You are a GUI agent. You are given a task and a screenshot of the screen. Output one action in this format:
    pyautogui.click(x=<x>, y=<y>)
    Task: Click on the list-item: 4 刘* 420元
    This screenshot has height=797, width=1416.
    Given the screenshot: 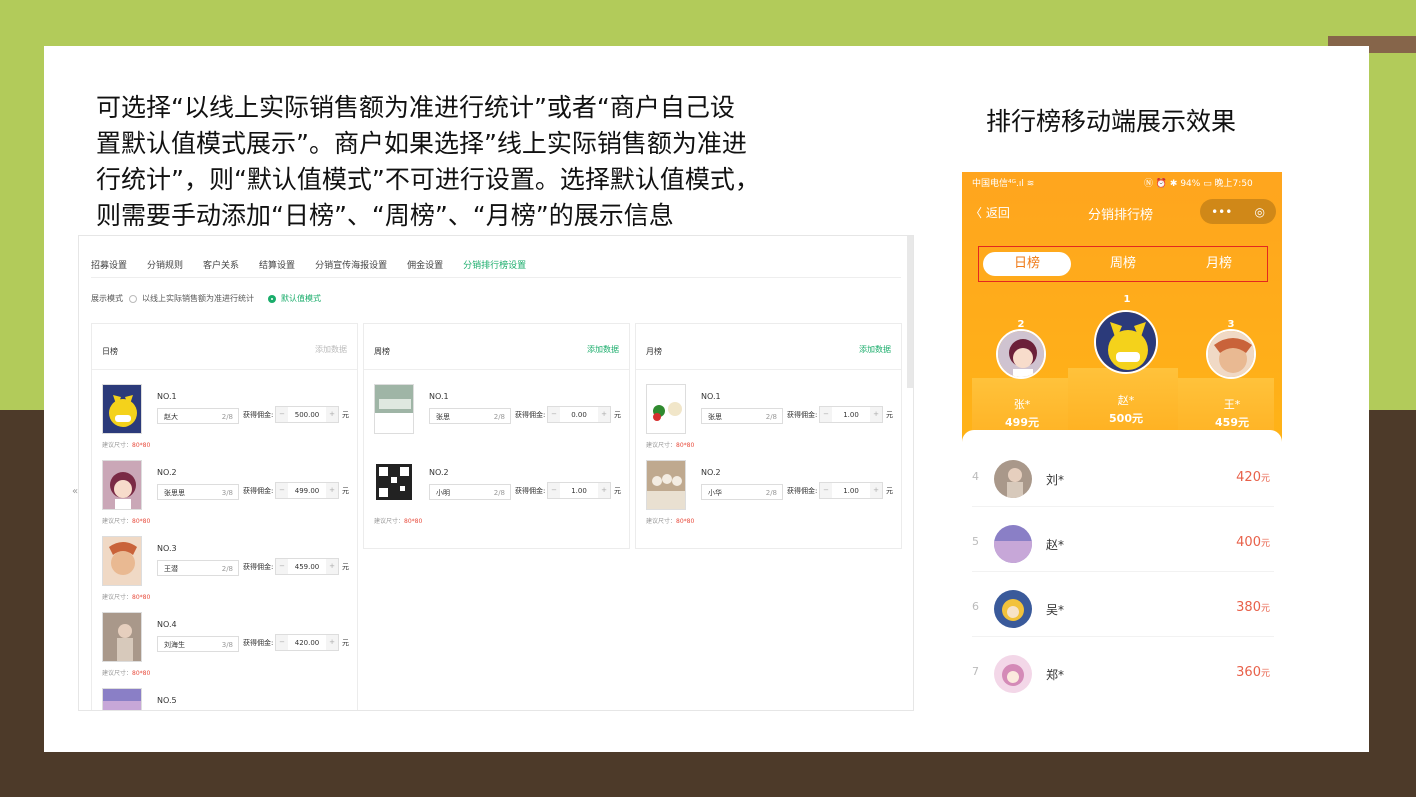 What is the action you would take?
    pyautogui.click(x=1122, y=474)
    